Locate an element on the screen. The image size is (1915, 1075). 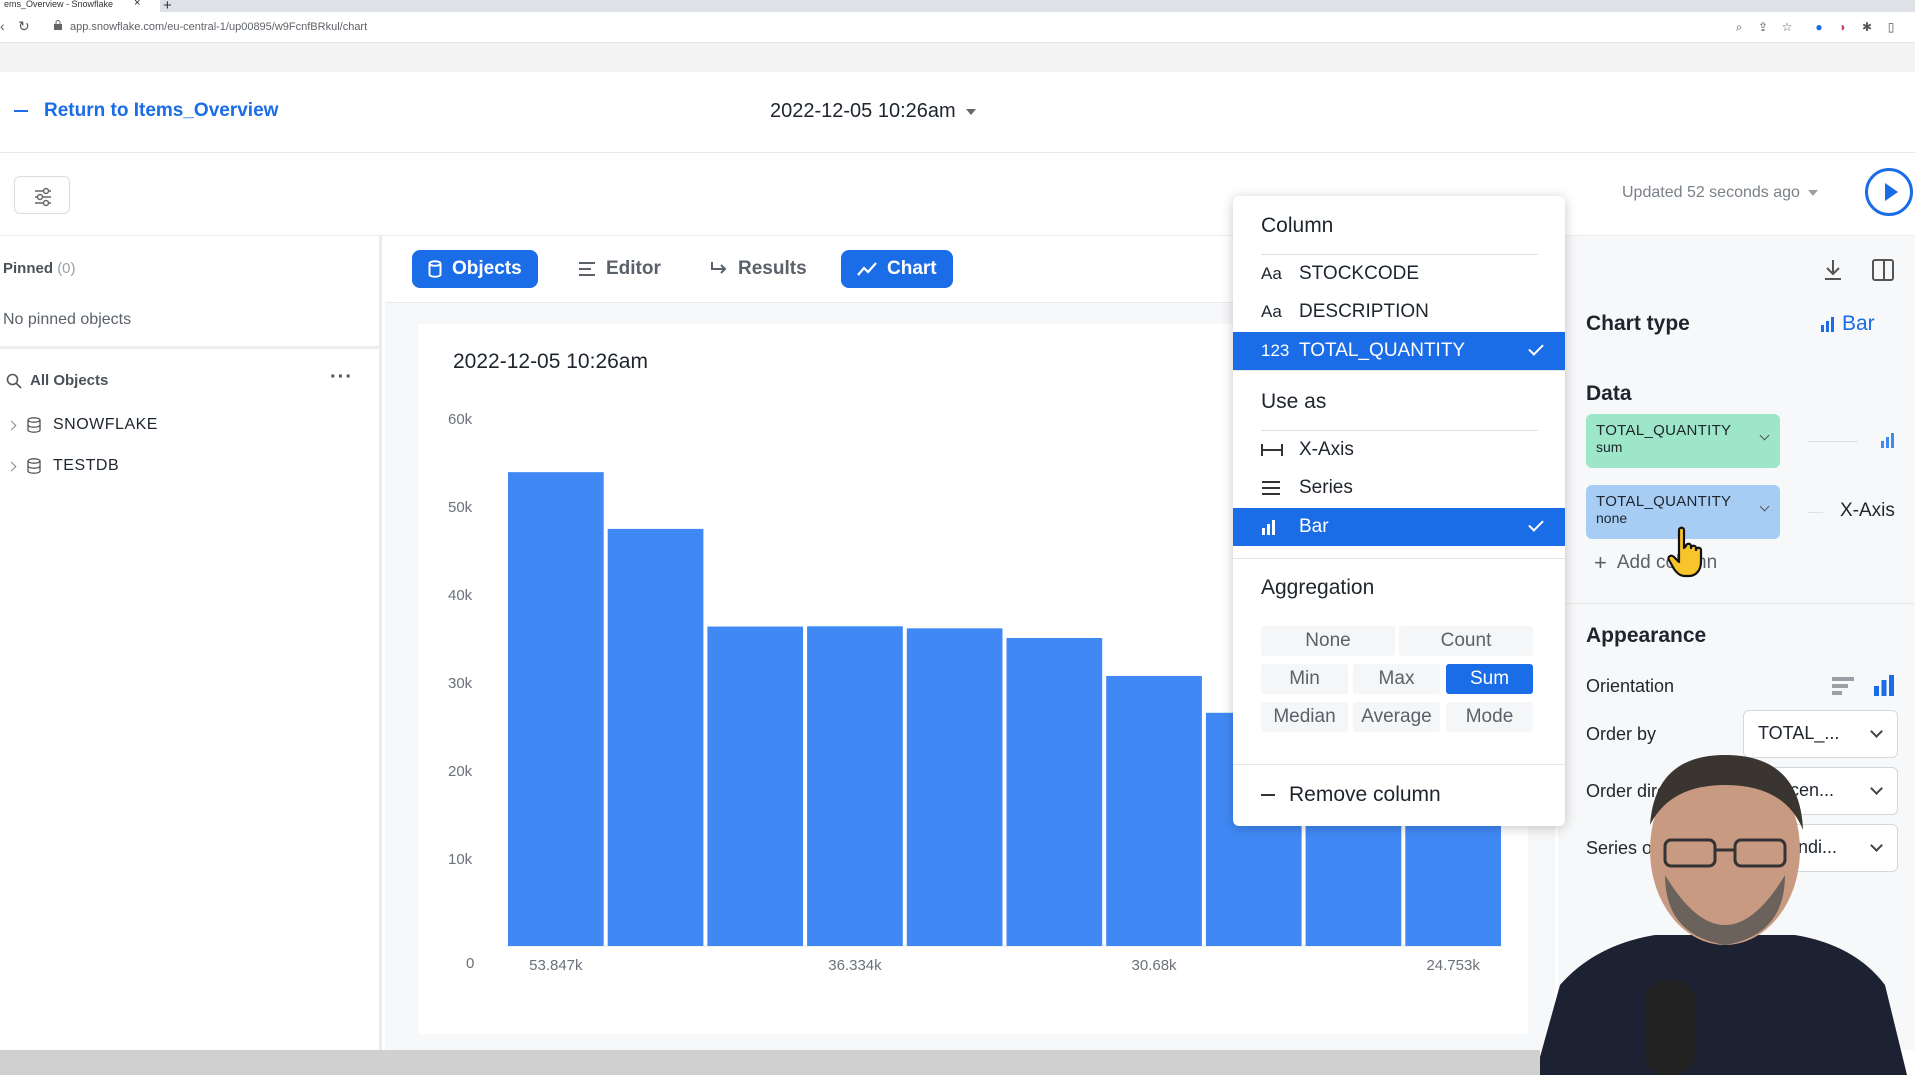
close-tab-icon: × is located at coordinates (137, 4).